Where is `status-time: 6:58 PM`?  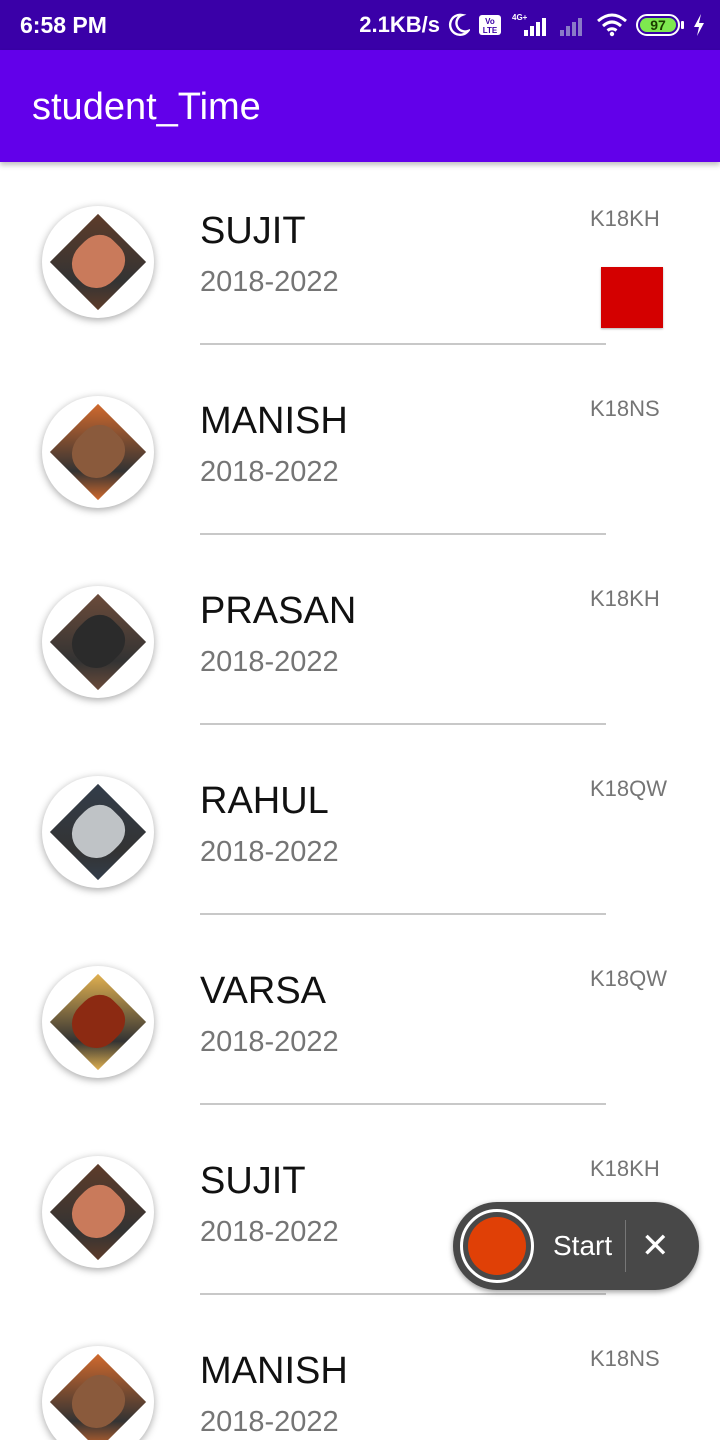
status-time: 6:58 PM is located at coordinates (63, 25).